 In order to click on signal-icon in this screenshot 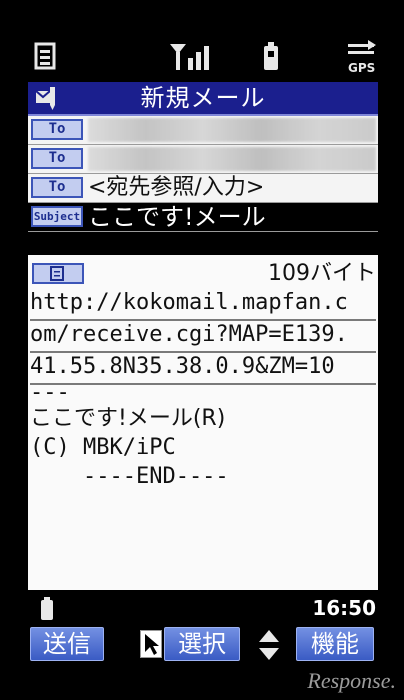, I will do `click(190, 59)`.